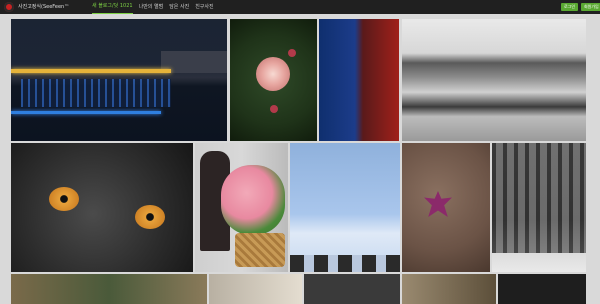 The height and width of the screenshot is (304, 600). Describe the element at coordinates (91, 71) in the screenshot. I see `bridge-lights` at that location.